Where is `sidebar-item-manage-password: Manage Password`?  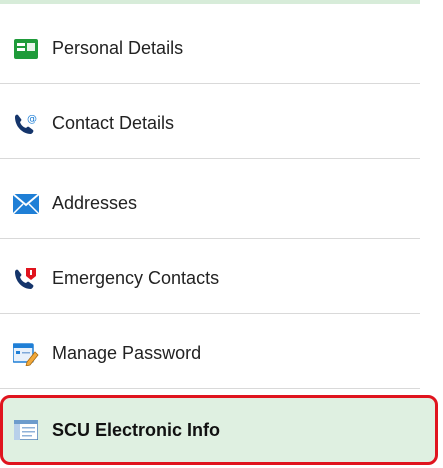
sidebar-item-manage-password: Manage Password is located at coordinates (210, 354).